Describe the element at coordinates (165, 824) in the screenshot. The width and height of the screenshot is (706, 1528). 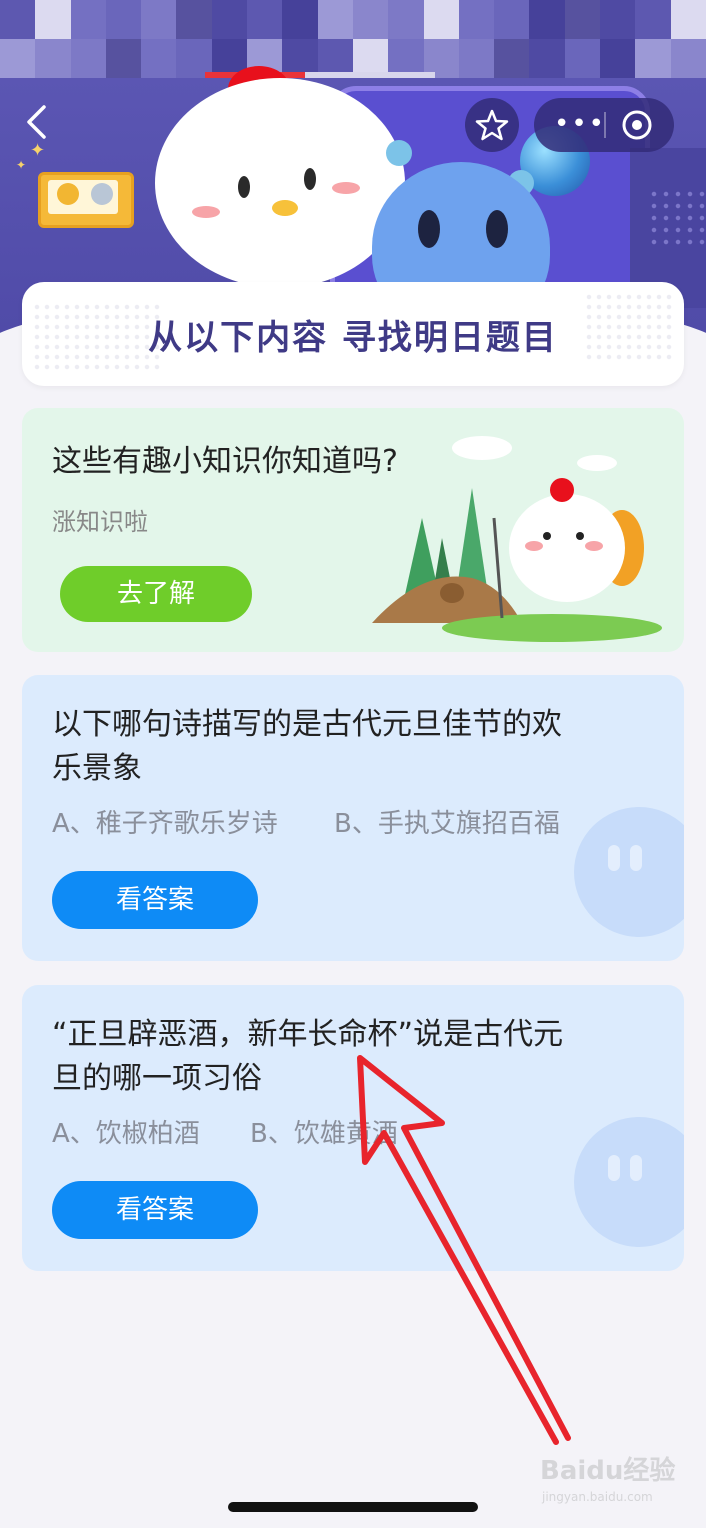
I see `option-a: A、稚子齐歌乐岁诗` at that location.